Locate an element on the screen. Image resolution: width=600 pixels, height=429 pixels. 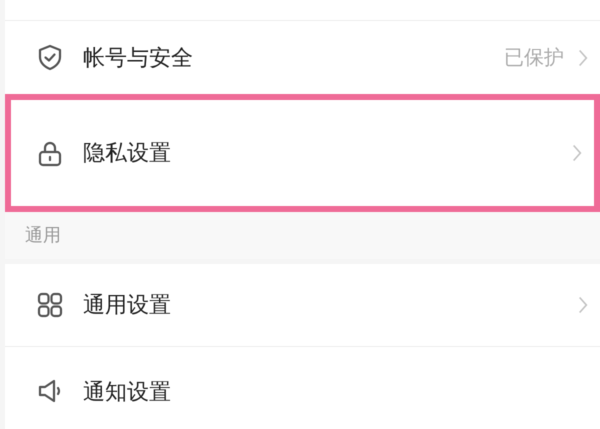
speaker-icon is located at coordinates (50, 391).